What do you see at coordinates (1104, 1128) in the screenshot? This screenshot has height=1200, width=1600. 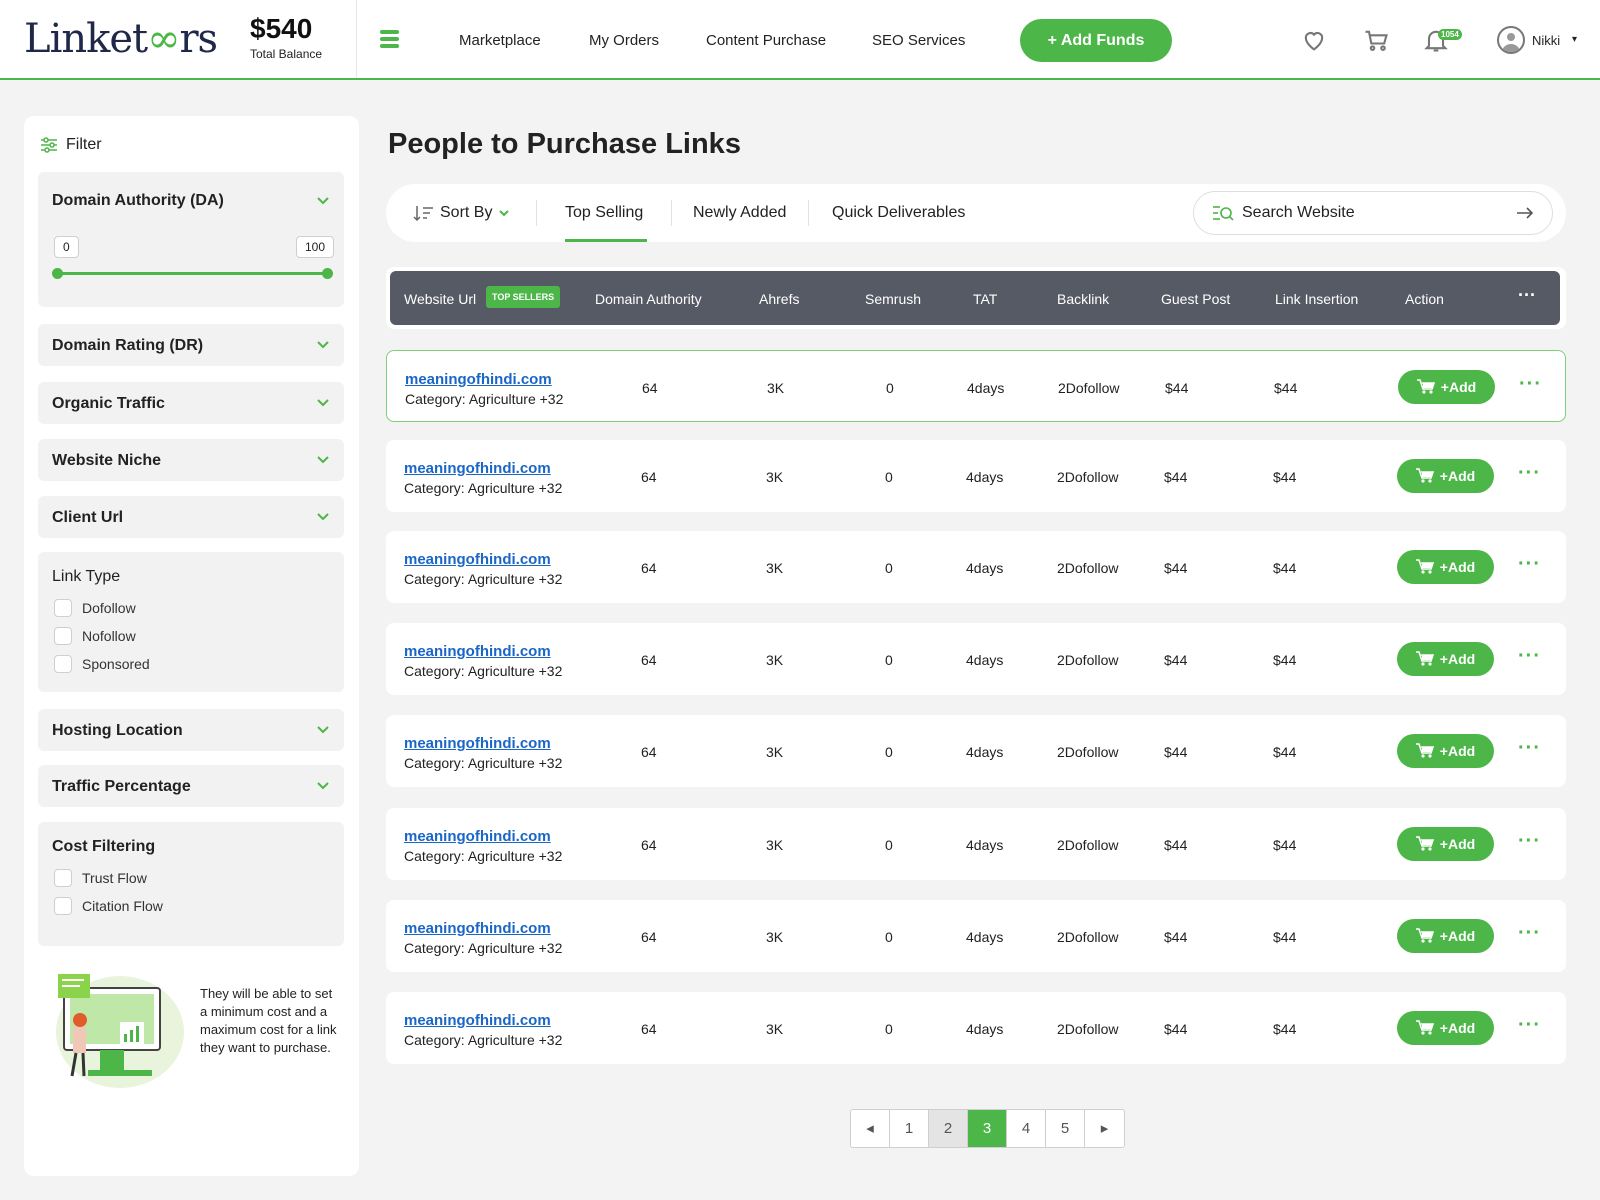 I see `next-page-button: ▸` at bounding box center [1104, 1128].